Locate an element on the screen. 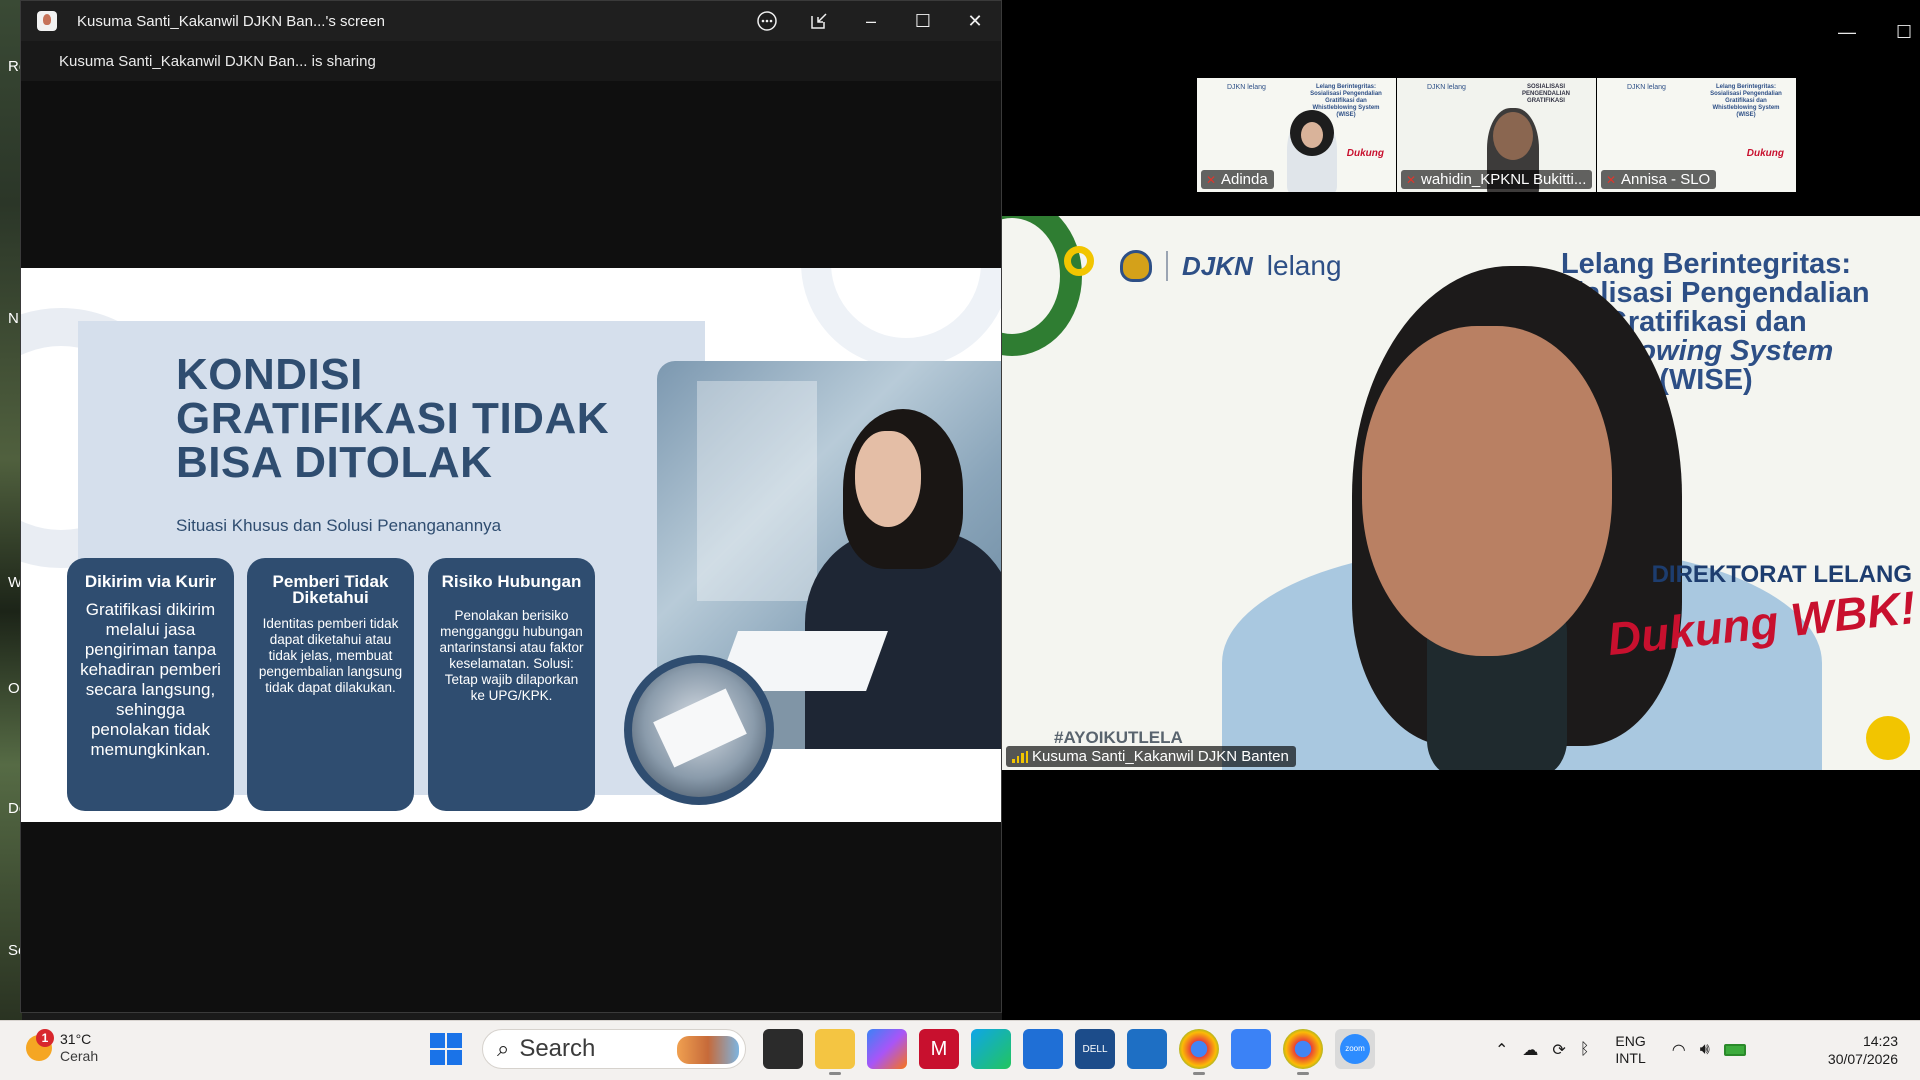 The image size is (1920, 1080). chrome-profile-icon is located at coordinates (1303, 1052).